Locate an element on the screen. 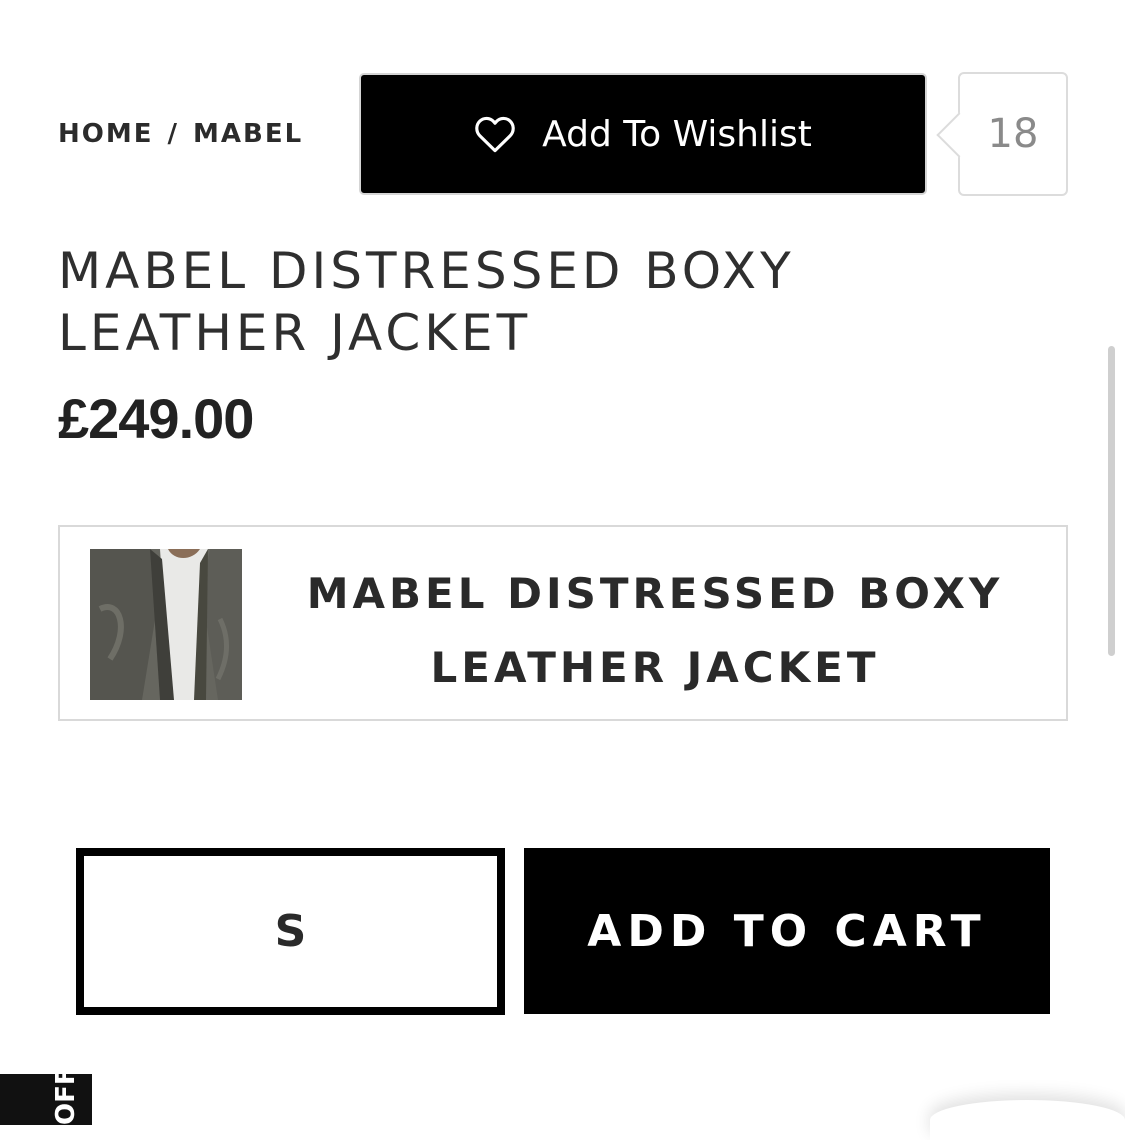  heart-outline-icon is located at coordinates (495, 134).